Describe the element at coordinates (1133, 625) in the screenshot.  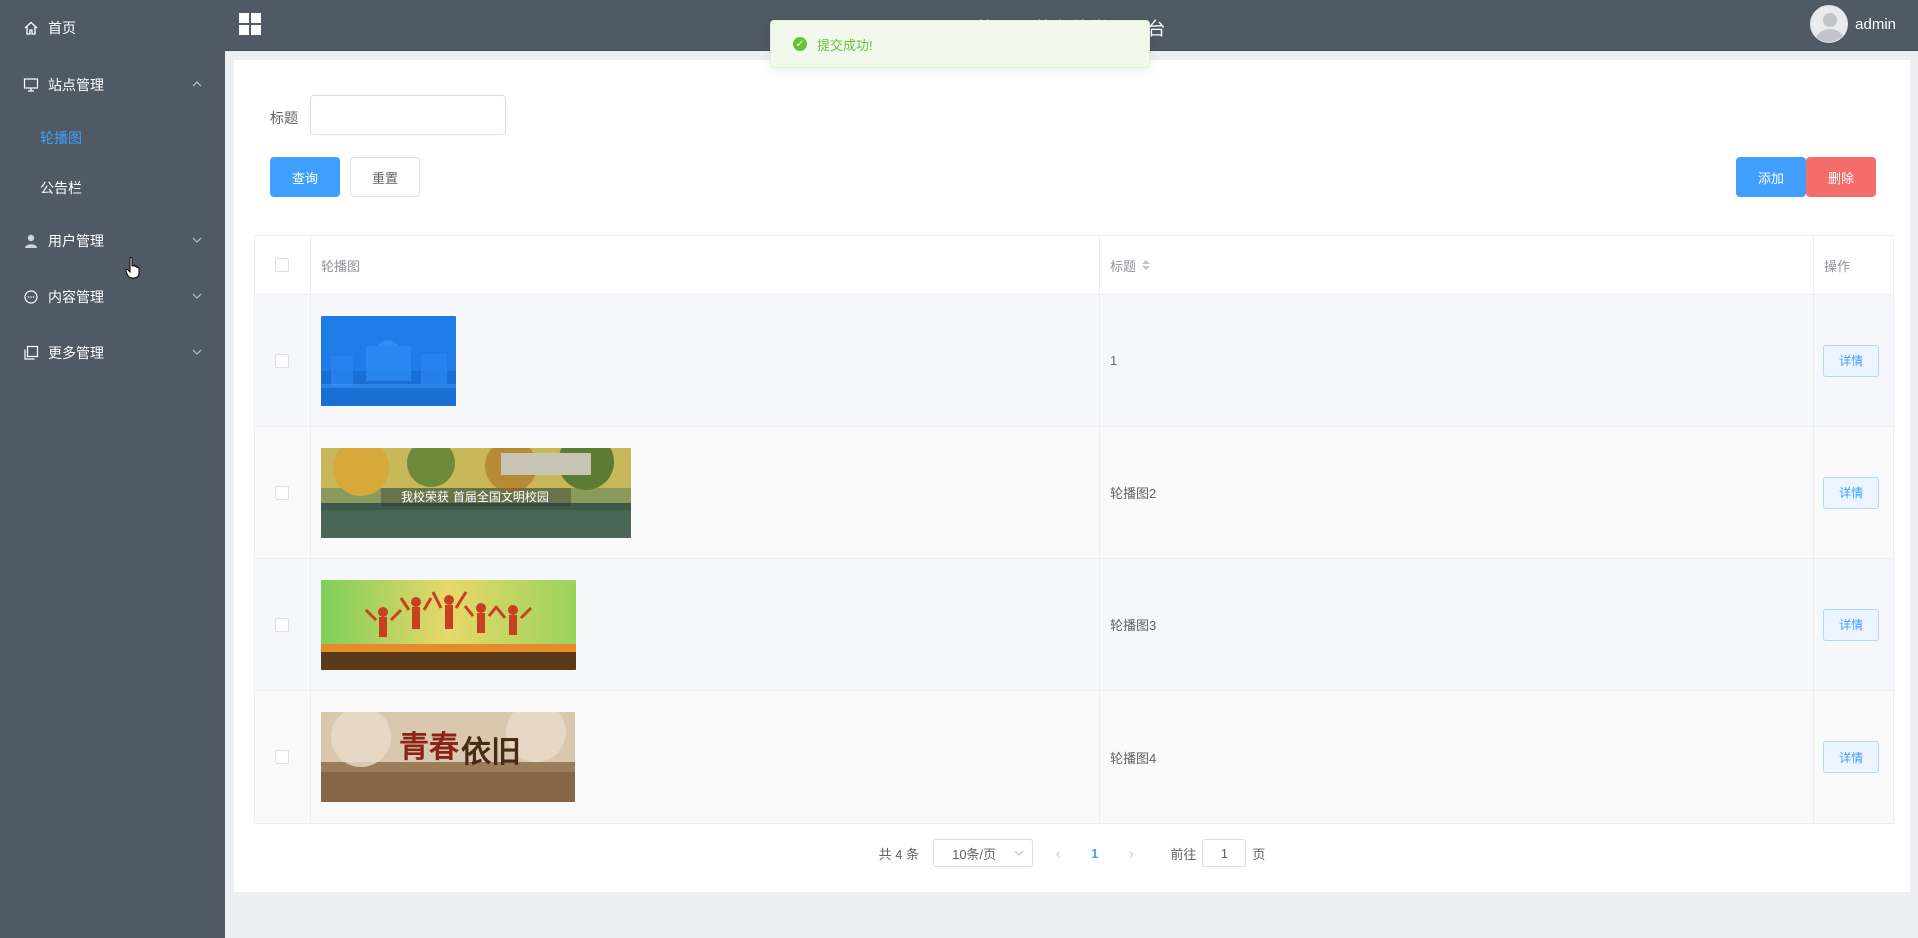
I see `row-title: 轮播图3` at that location.